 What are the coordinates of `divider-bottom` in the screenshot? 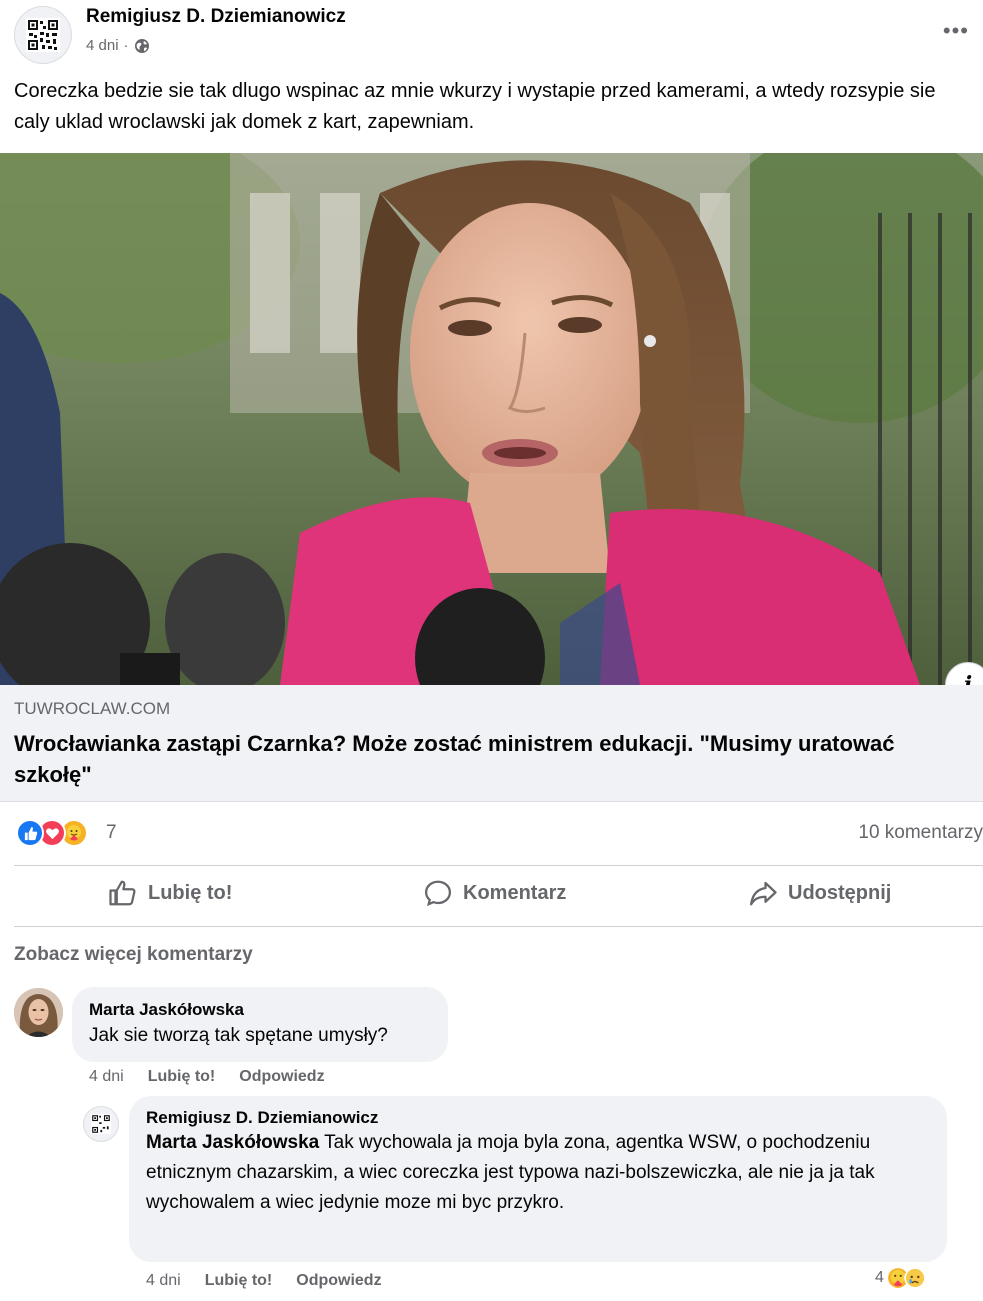 It's located at (498, 926).